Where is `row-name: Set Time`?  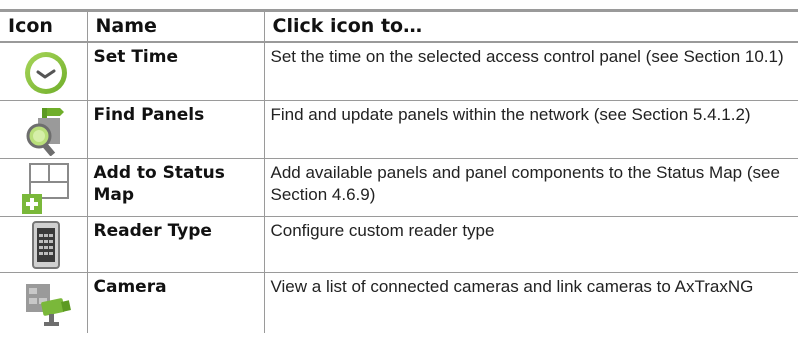
row-name: Set Time is located at coordinates (175, 71).